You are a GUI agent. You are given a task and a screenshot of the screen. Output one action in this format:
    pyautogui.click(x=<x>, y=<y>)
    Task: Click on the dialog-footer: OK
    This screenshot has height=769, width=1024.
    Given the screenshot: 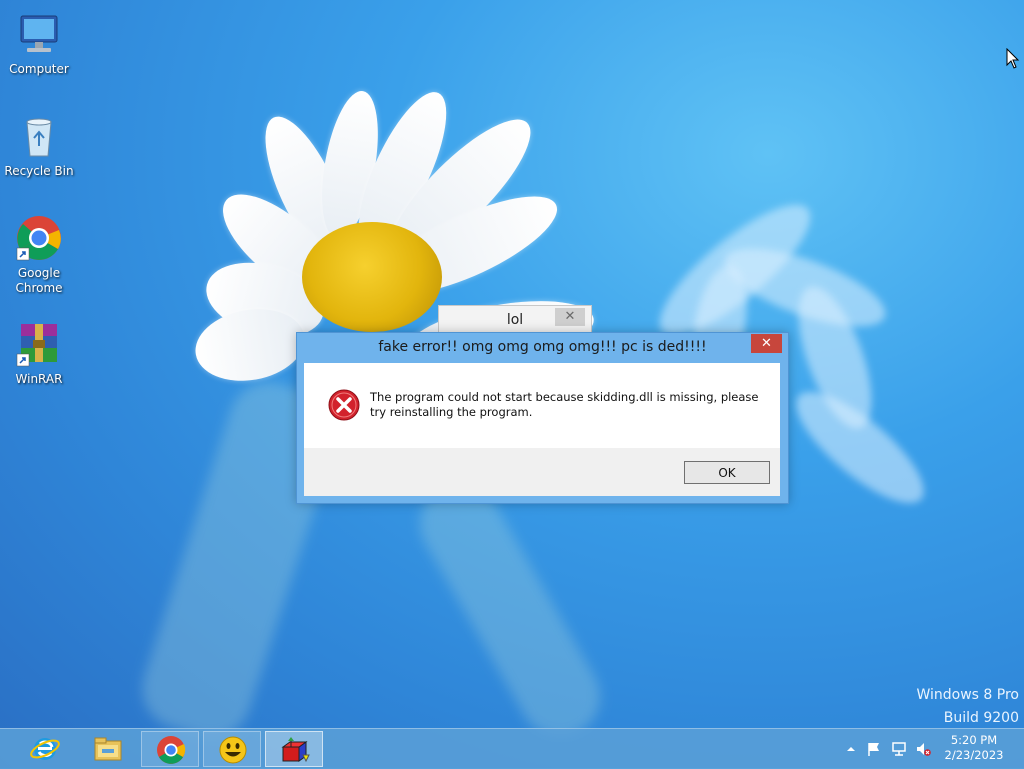 What is the action you would take?
    pyautogui.click(x=542, y=472)
    